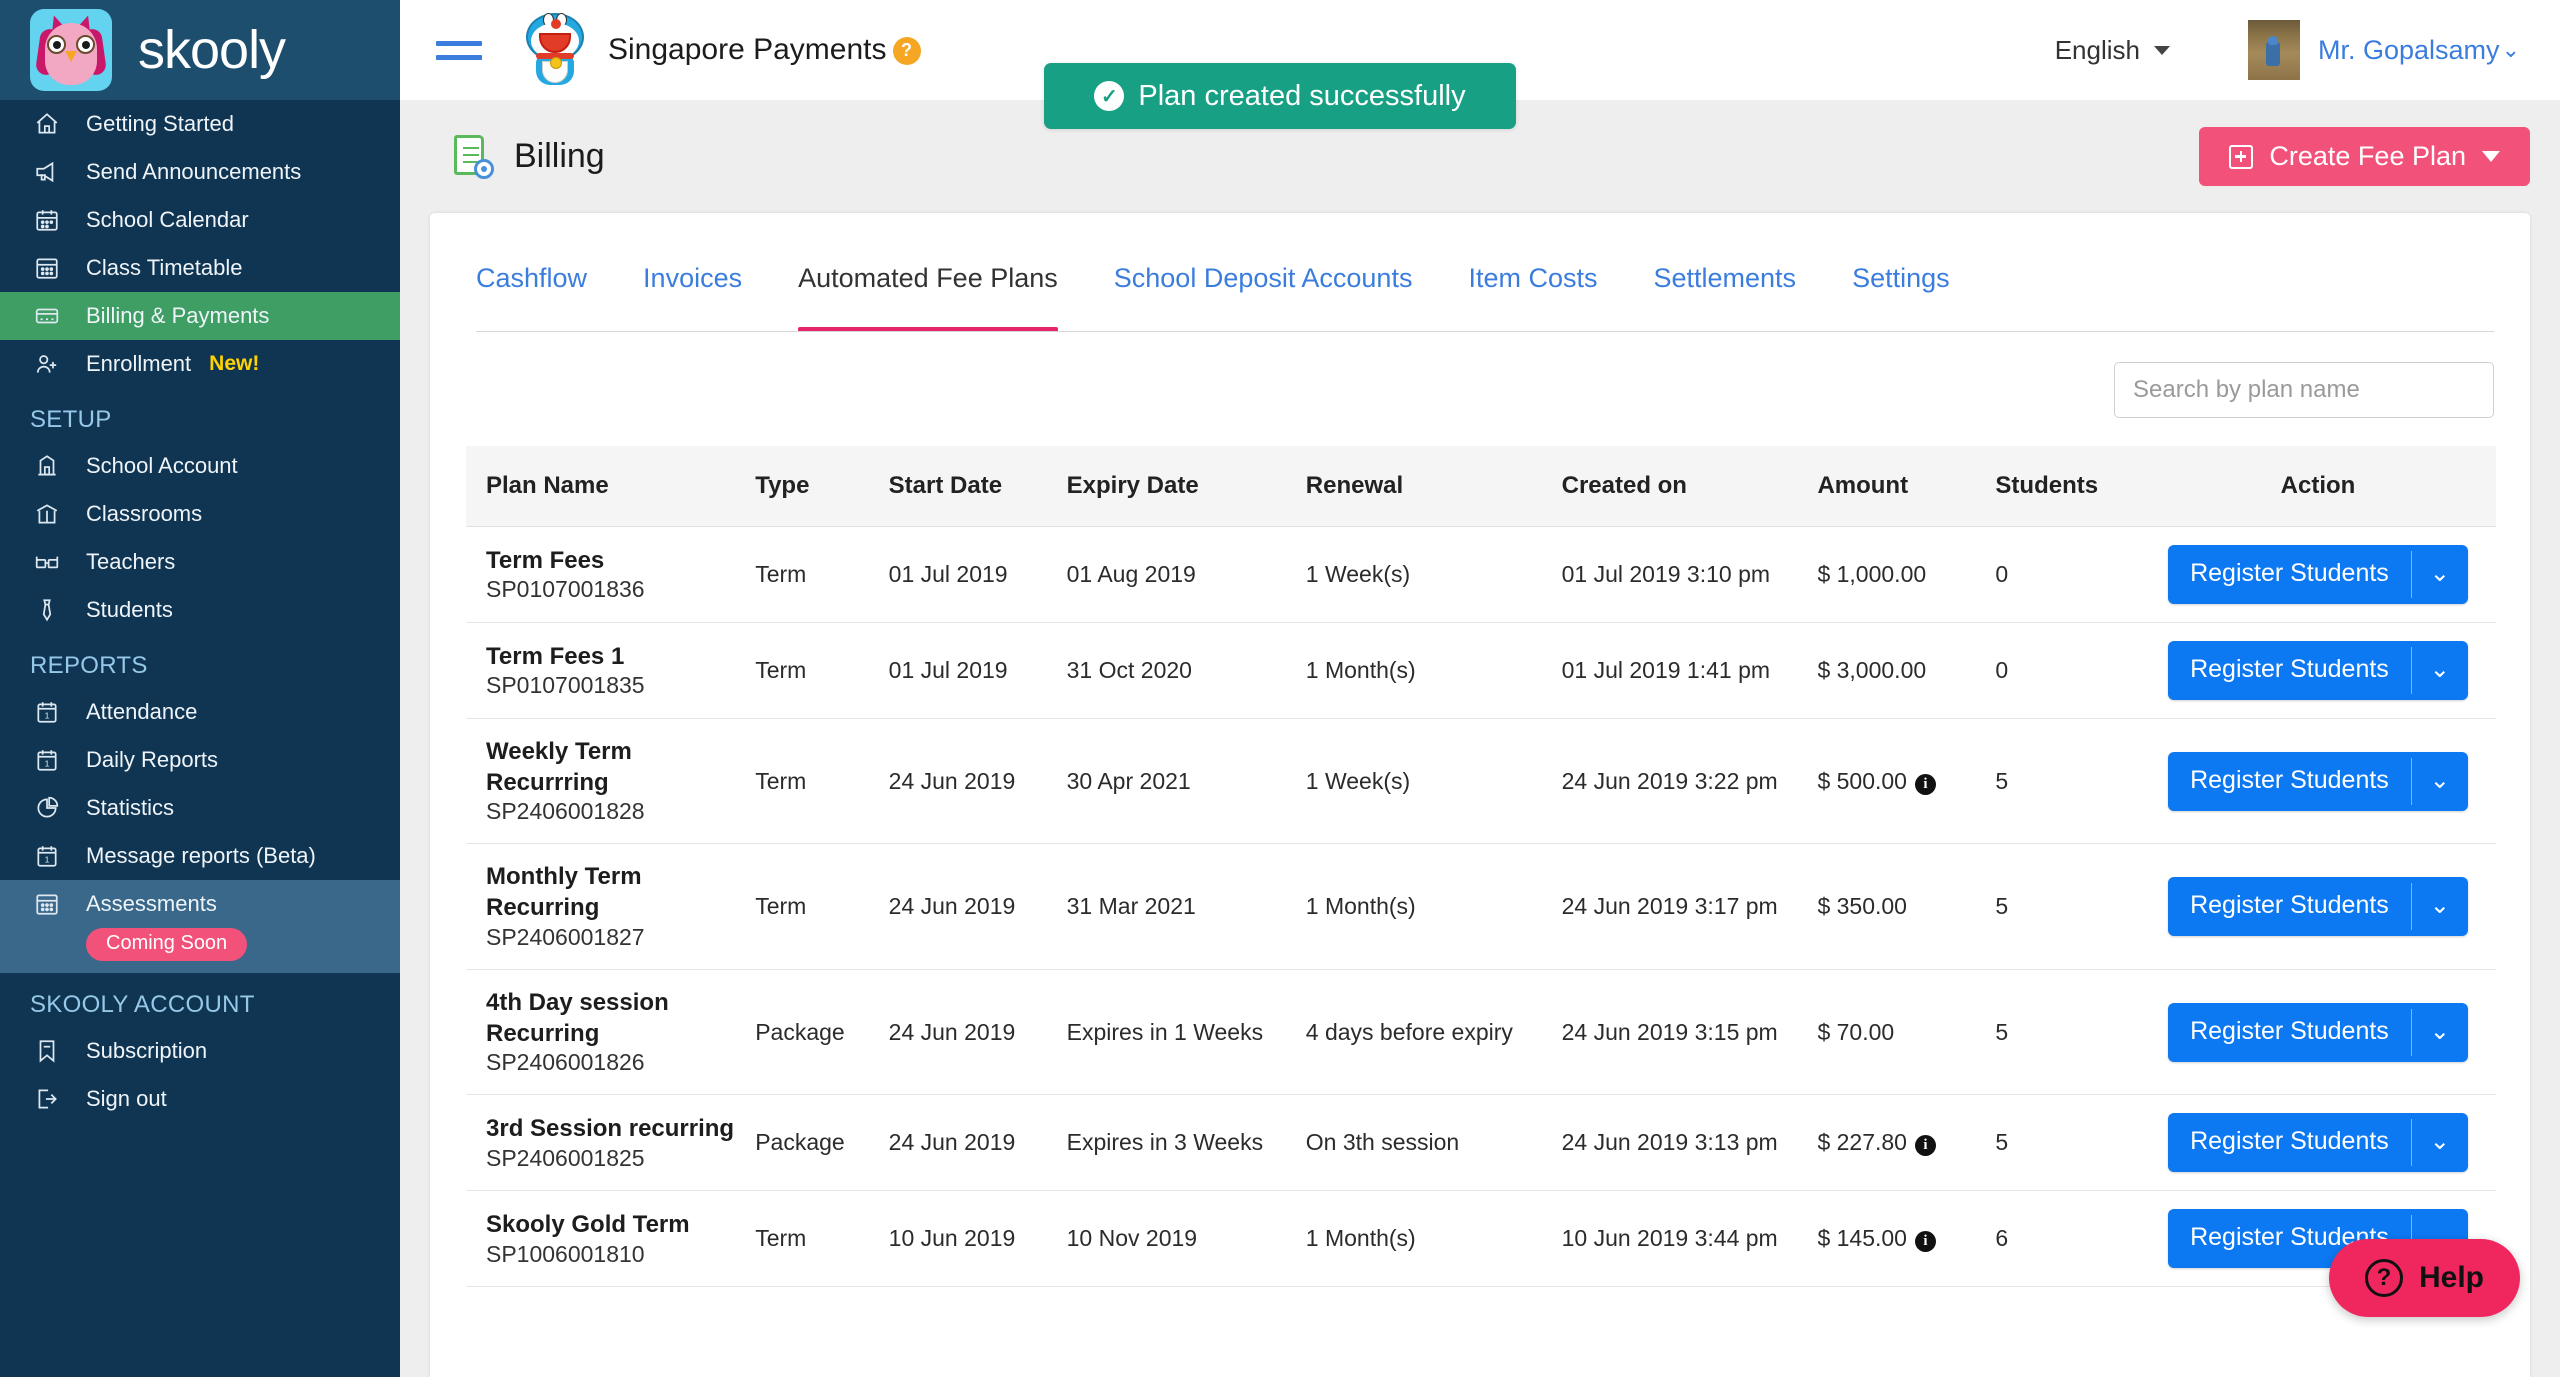  What do you see at coordinates (906, 50) in the screenshot?
I see `question-mark-icon: ?` at bounding box center [906, 50].